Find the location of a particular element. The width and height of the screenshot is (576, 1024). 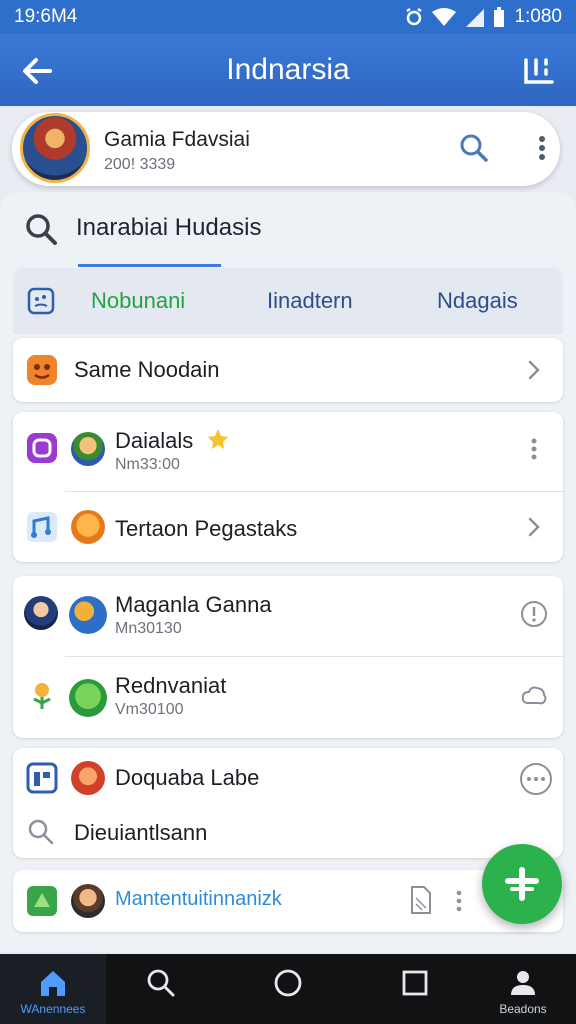

star-icon is located at coordinates (218, 439).